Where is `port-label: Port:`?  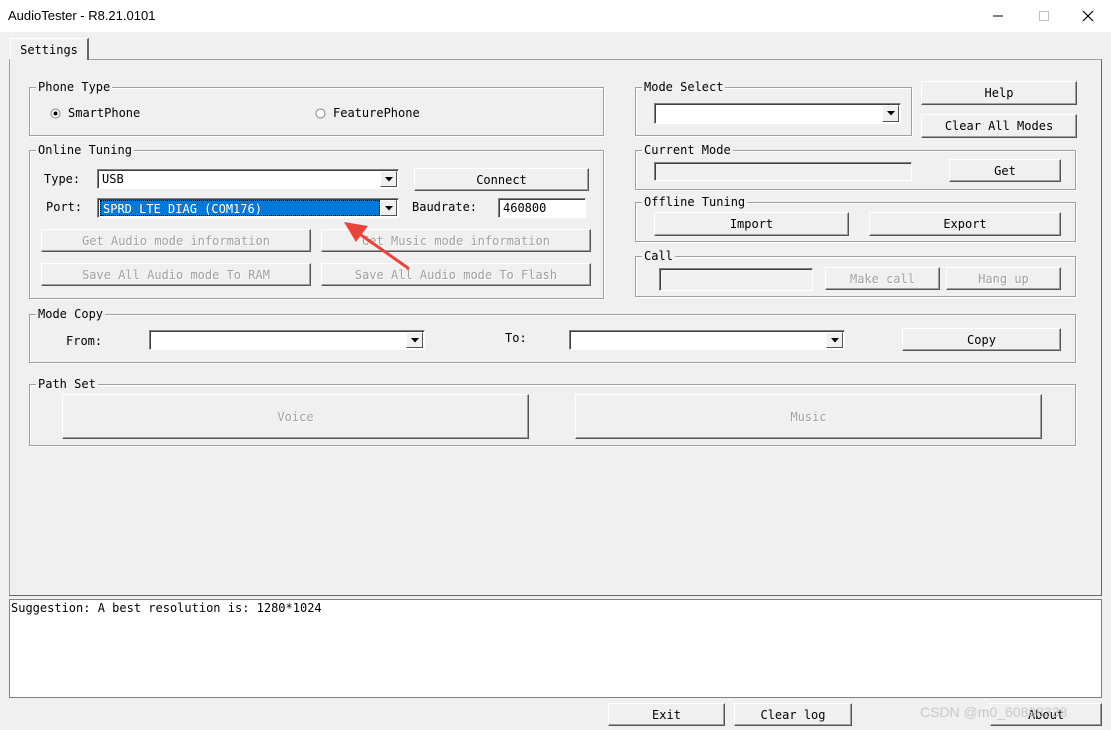 port-label: Port: is located at coordinates (64, 207).